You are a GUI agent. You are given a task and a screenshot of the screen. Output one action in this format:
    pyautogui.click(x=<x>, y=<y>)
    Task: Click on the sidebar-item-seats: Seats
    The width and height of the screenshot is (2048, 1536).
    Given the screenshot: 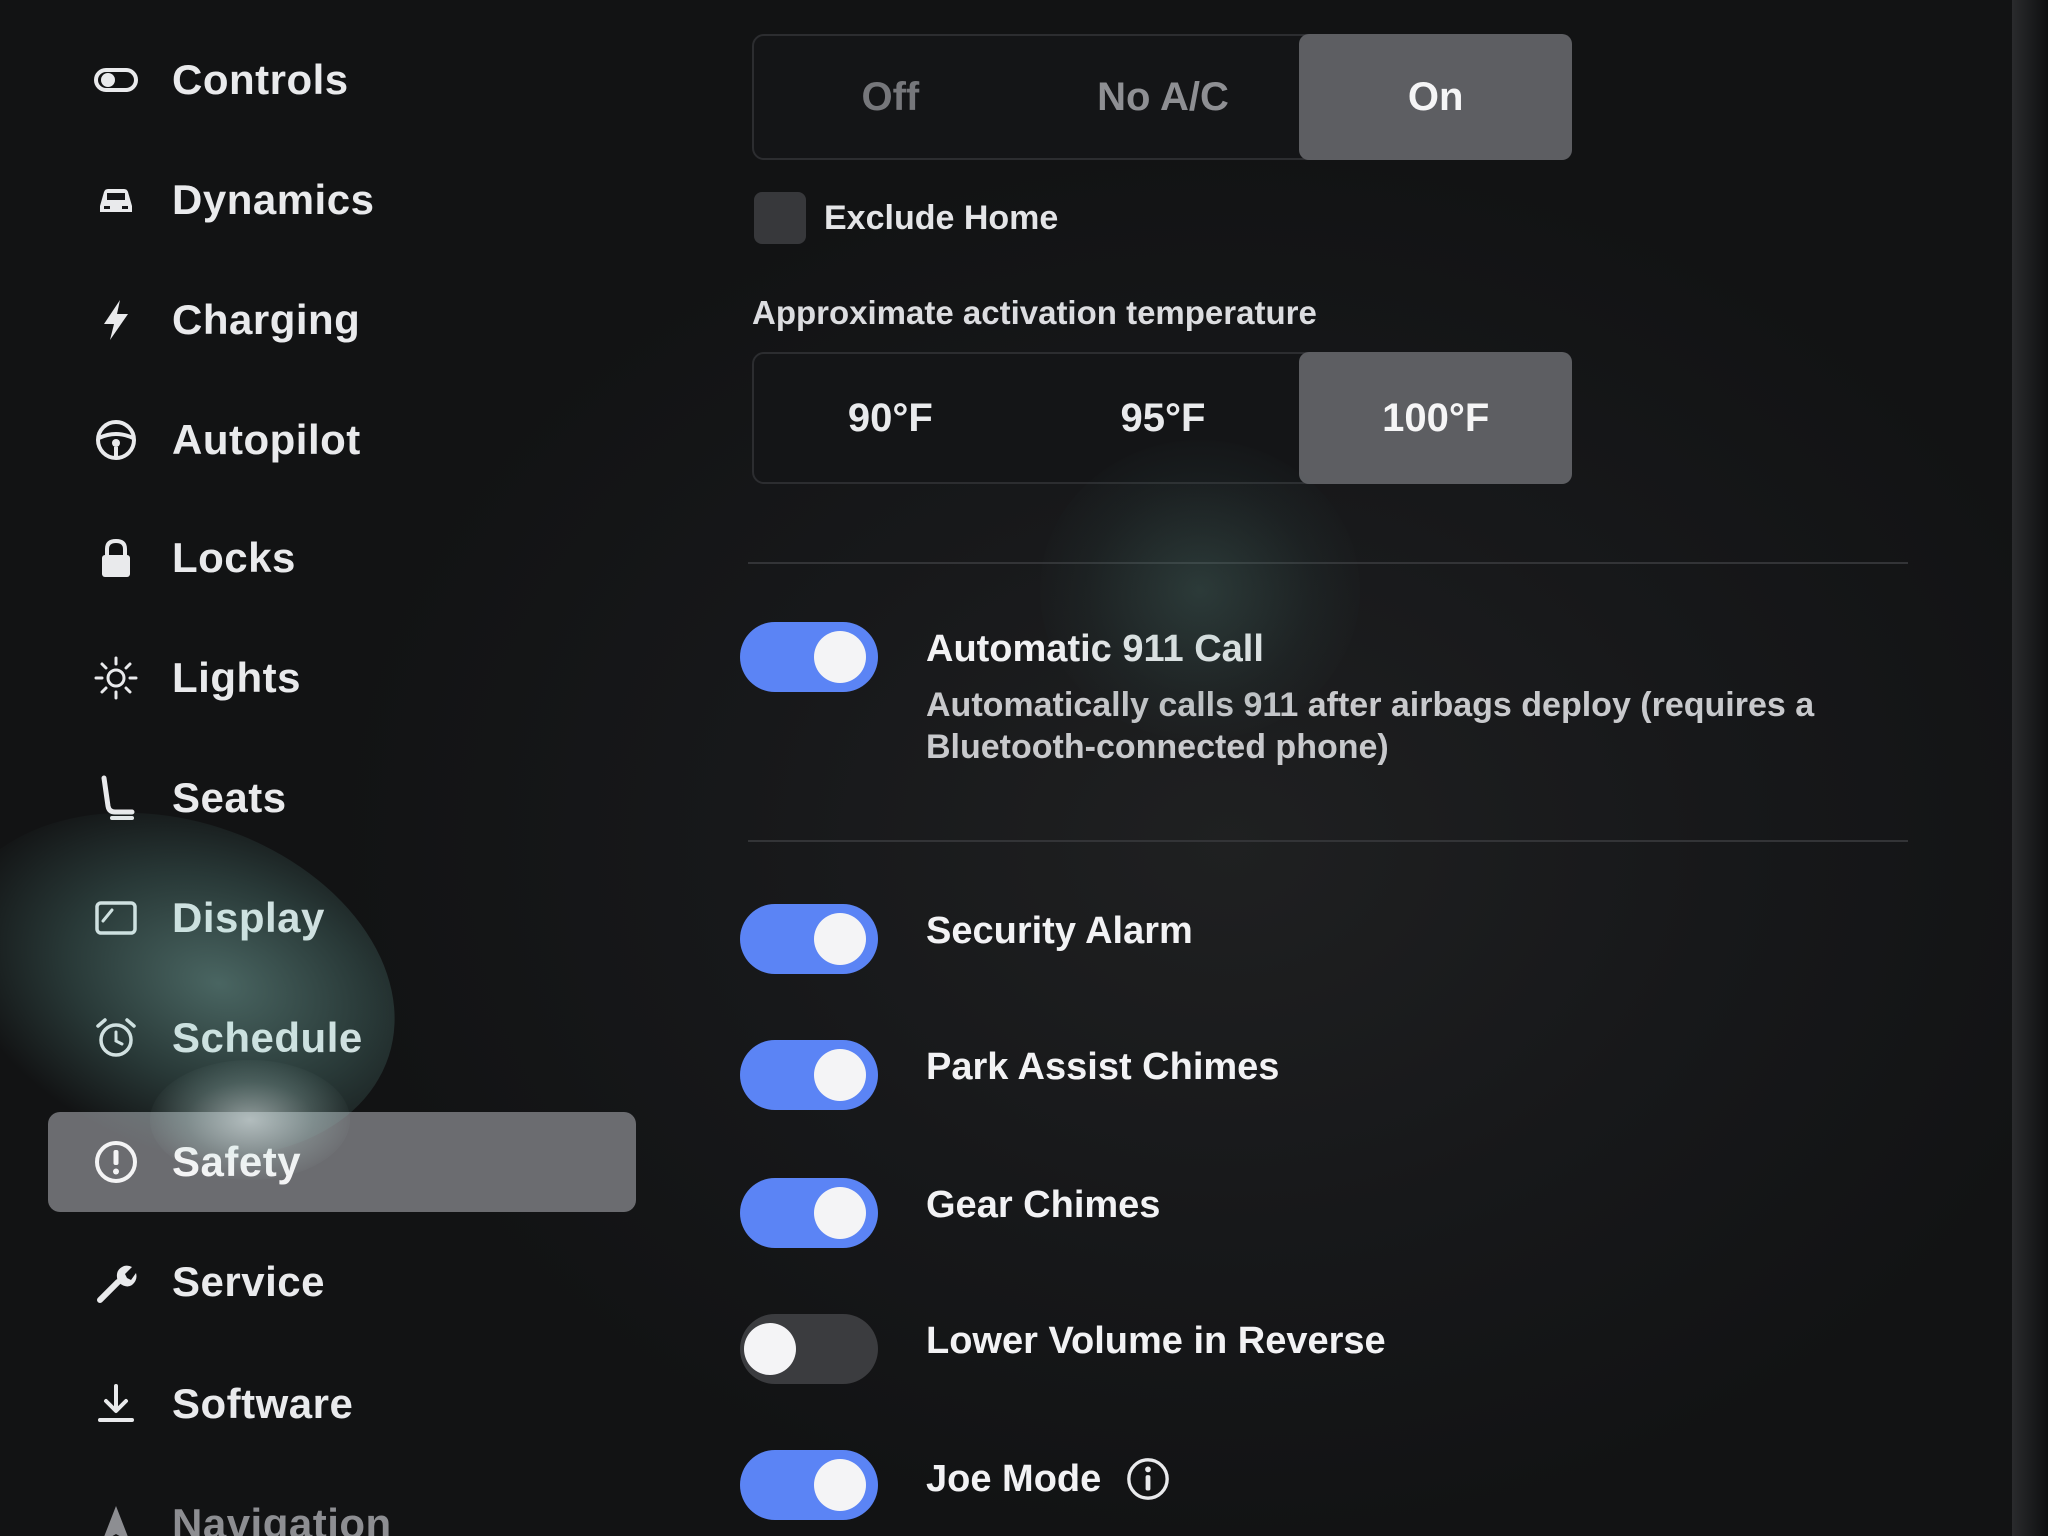 What is the action you would take?
    pyautogui.click(x=342, y=798)
    